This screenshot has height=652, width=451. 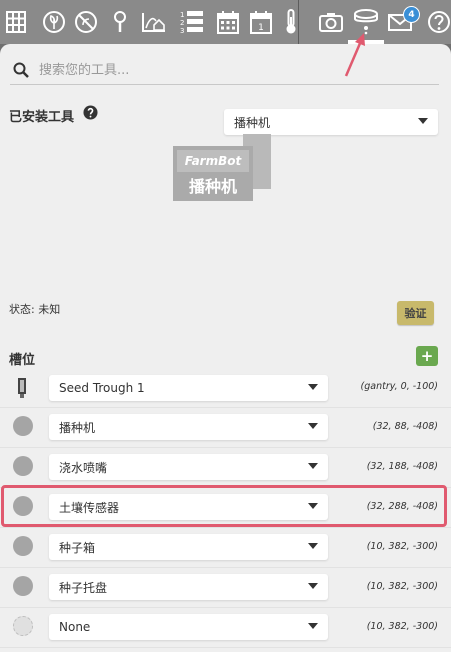 I want to click on top-nav-bar: 123 1 4, so click(x=225, y=22).